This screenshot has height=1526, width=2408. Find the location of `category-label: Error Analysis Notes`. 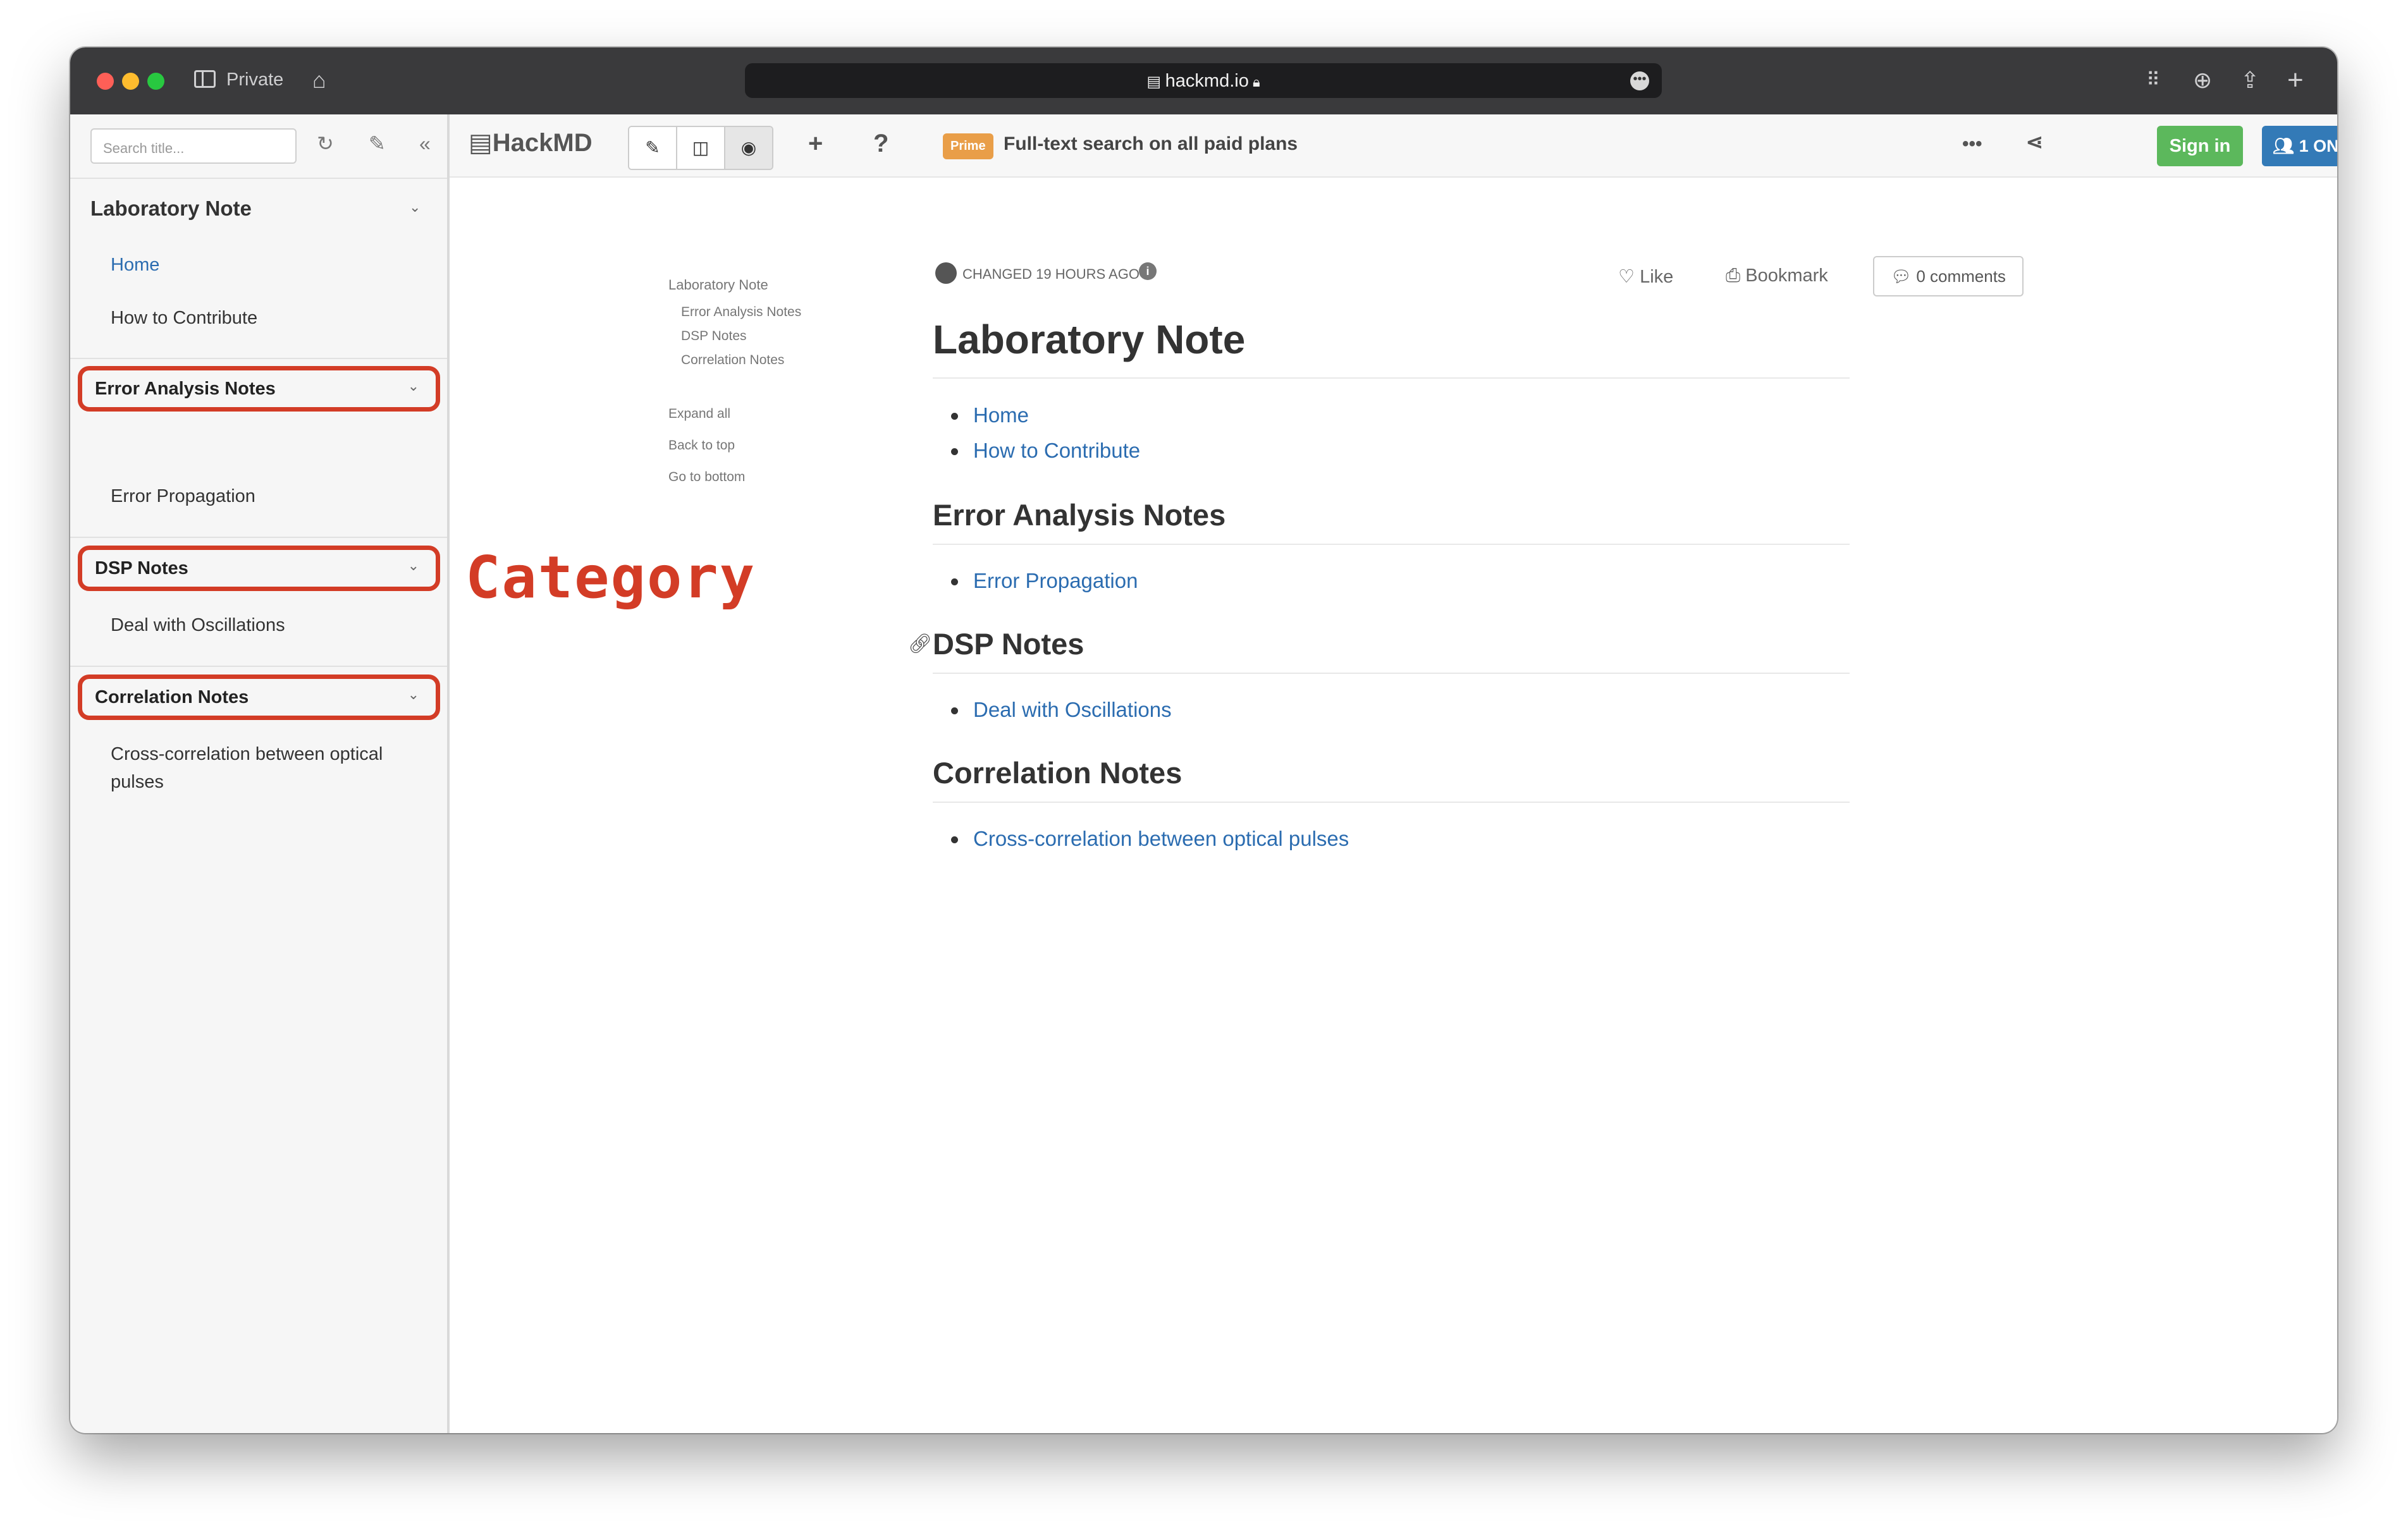

category-label: Error Analysis Notes is located at coordinates (185, 389).